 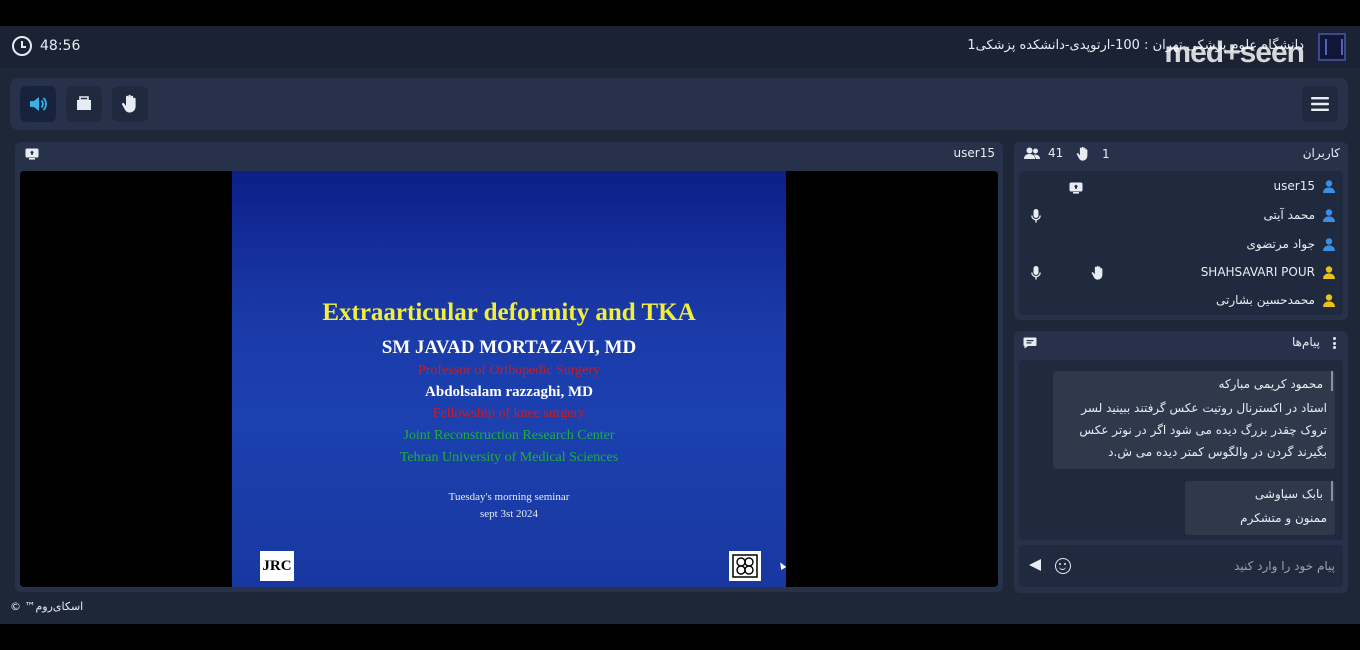 What do you see at coordinates (745, 566) in the screenshot?
I see `tums-logo-icon` at bounding box center [745, 566].